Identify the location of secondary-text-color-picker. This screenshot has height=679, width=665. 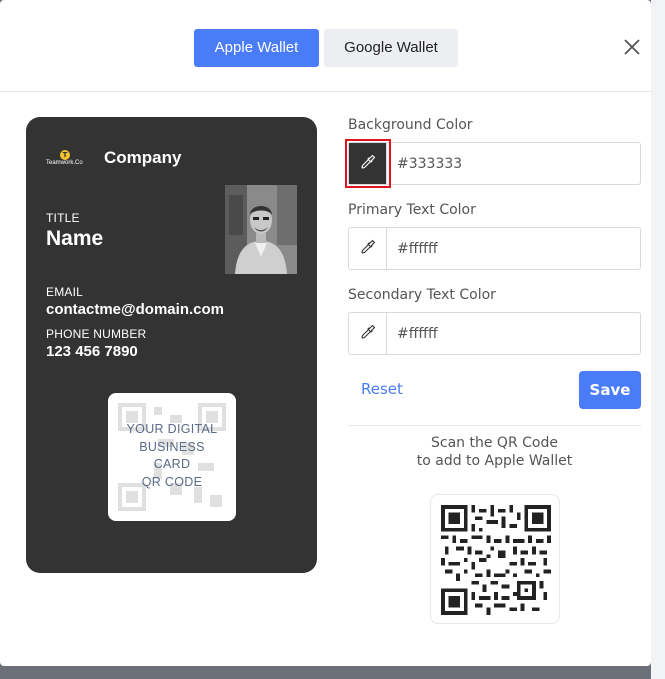
(368, 333).